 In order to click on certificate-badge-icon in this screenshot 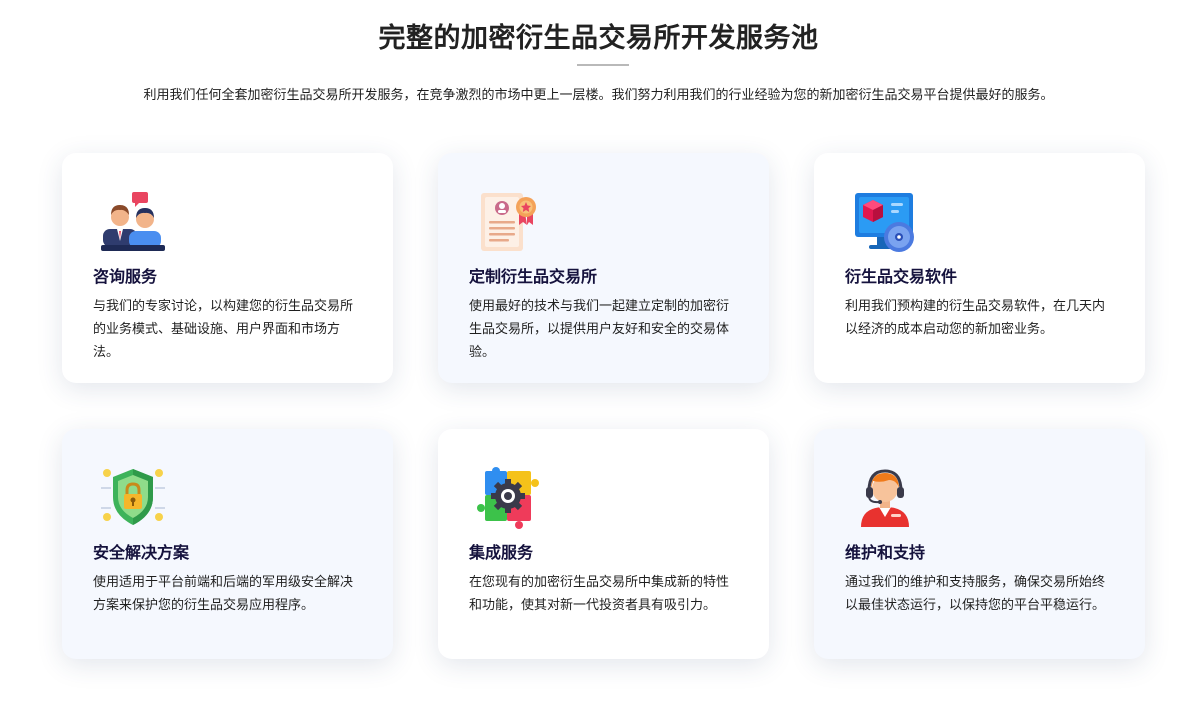, I will do `click(509, 223)`.